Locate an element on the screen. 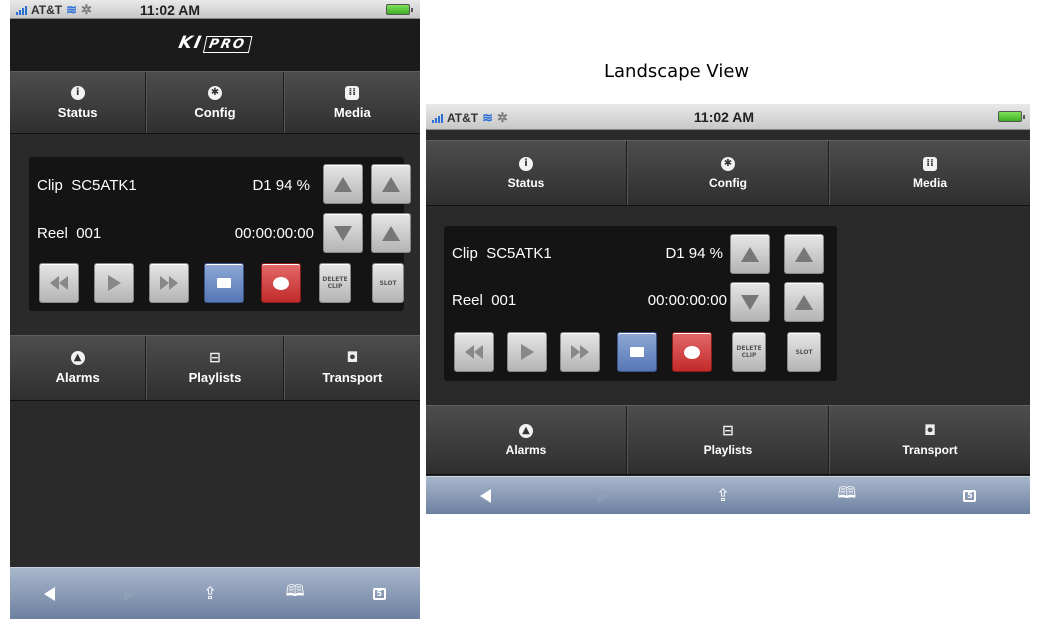 Image resolution: width=1041 pixels, height=619 pixels. portrait-status-bar: AT&T ≋ ✲ 11:02 AM is located at coordinates (215, 9).